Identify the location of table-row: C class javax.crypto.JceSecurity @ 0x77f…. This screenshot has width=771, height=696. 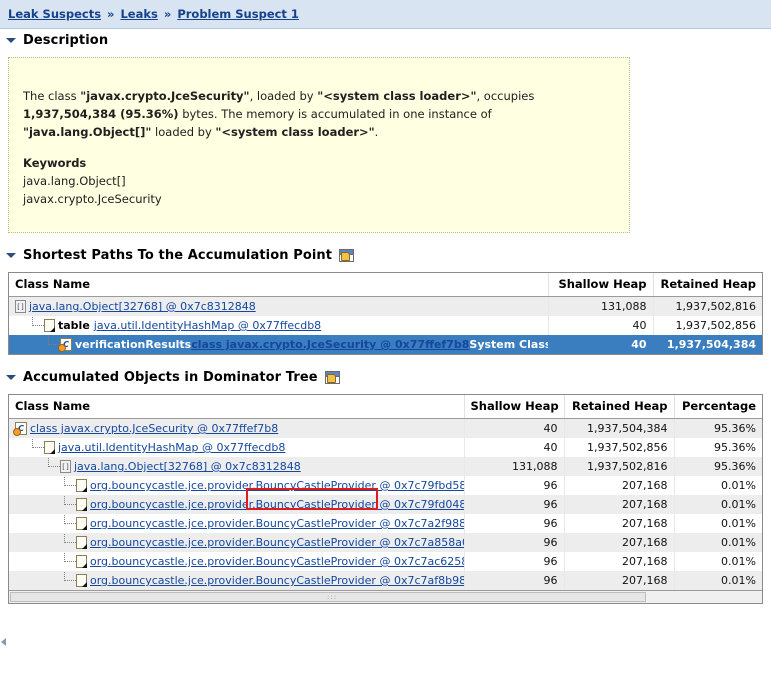
(385, 428).